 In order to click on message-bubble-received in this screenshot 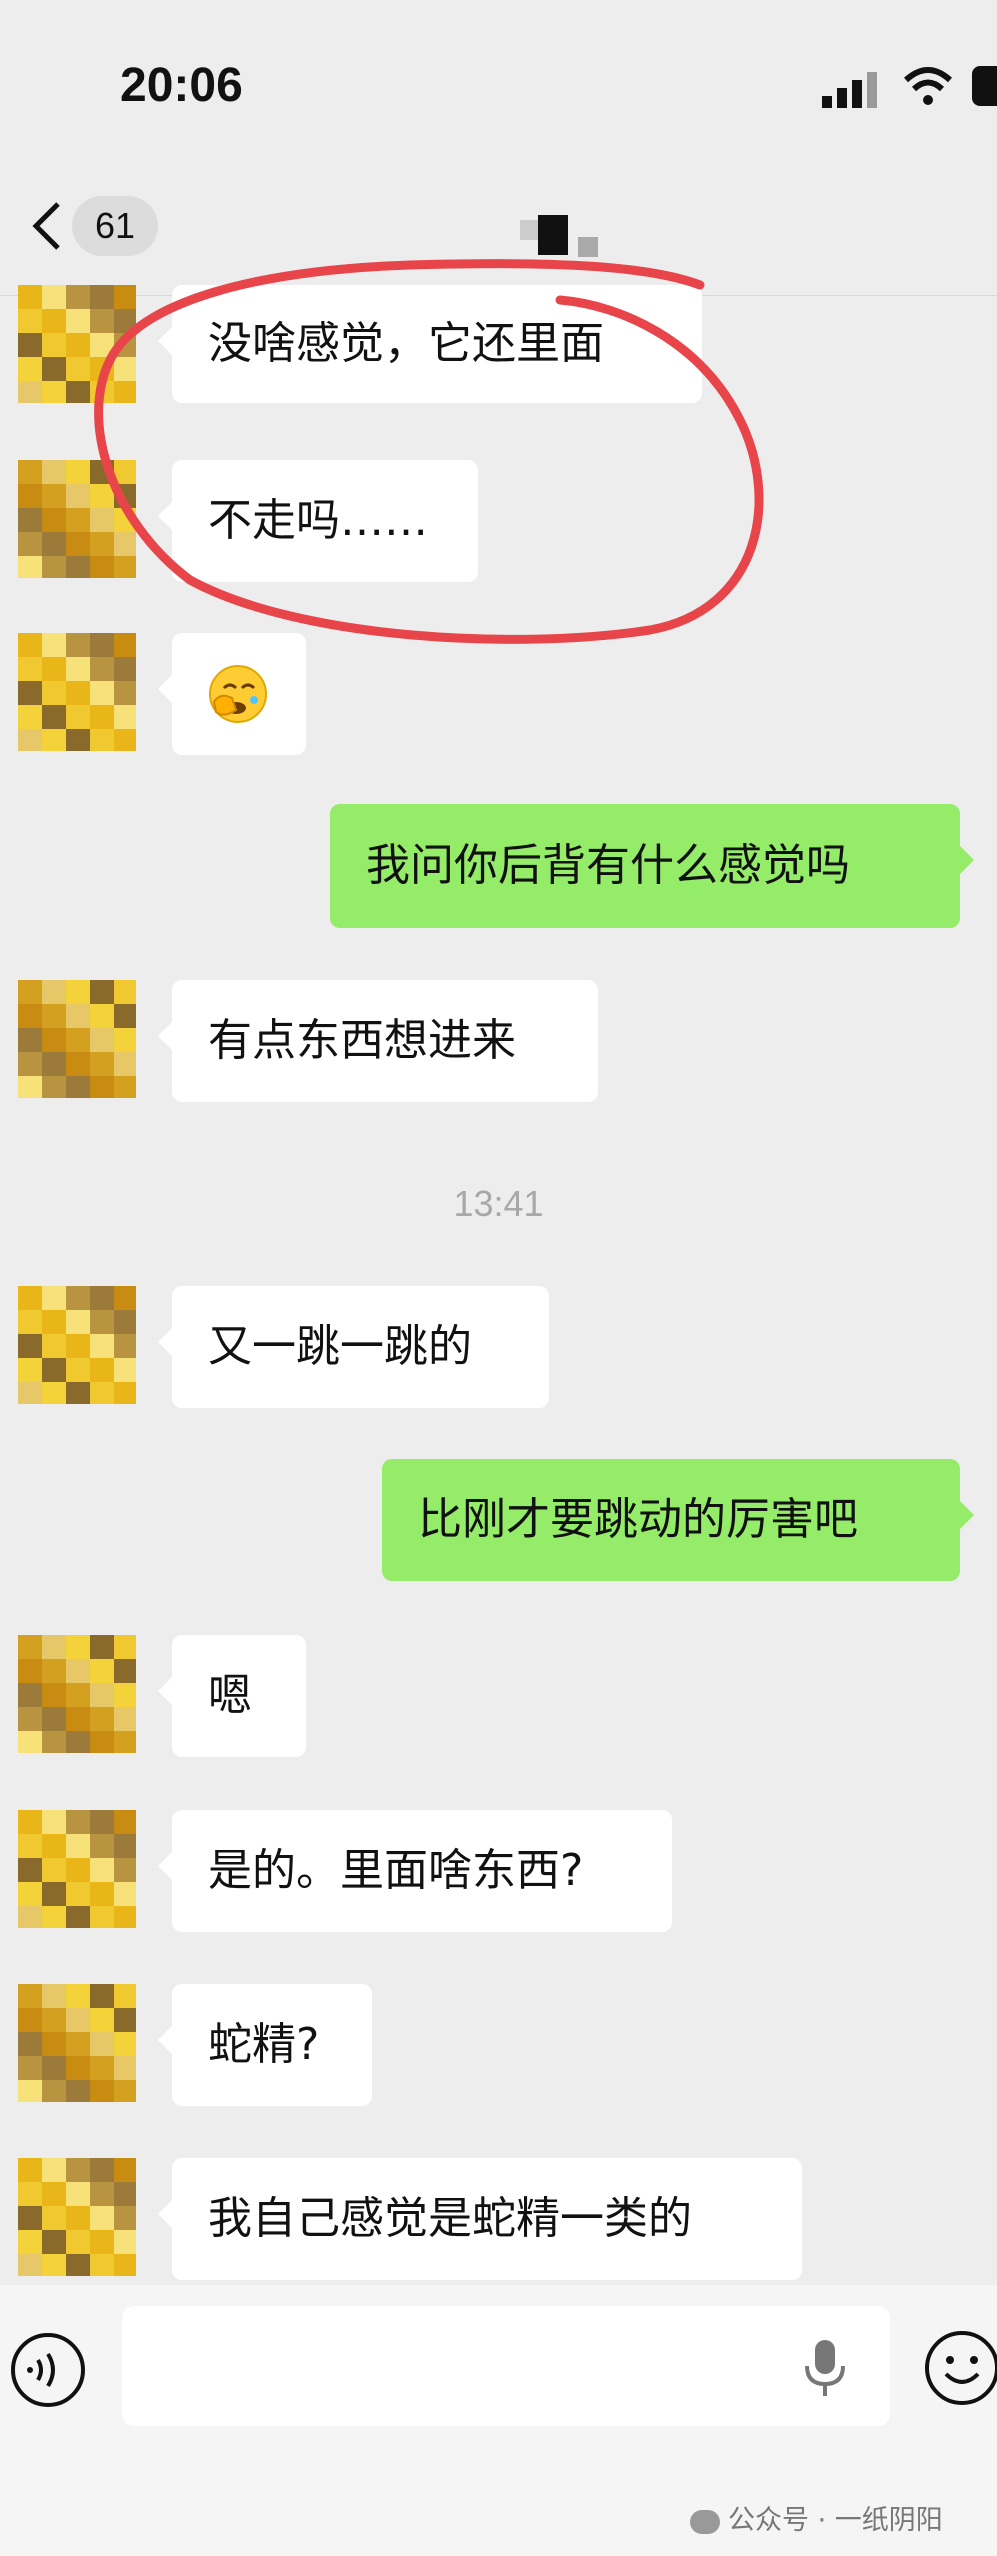, I will do `click(232, 694)`.